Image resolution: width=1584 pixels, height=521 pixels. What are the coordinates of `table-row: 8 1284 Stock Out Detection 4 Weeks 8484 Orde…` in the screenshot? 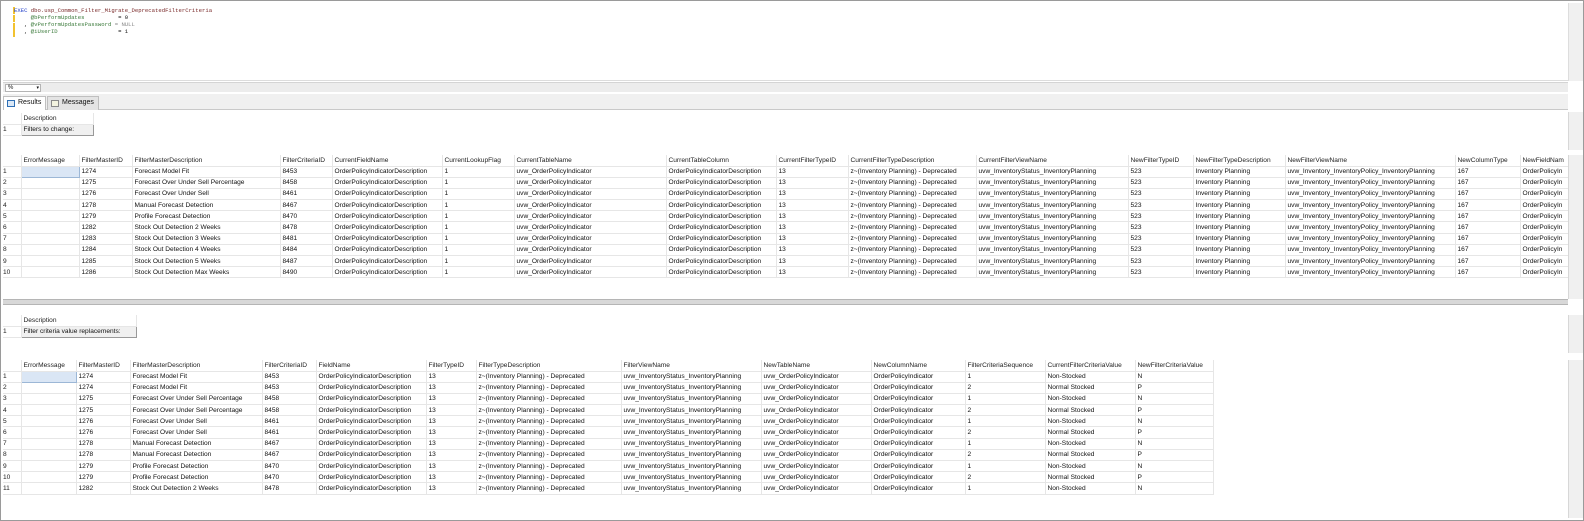 It's located at (785, 250).